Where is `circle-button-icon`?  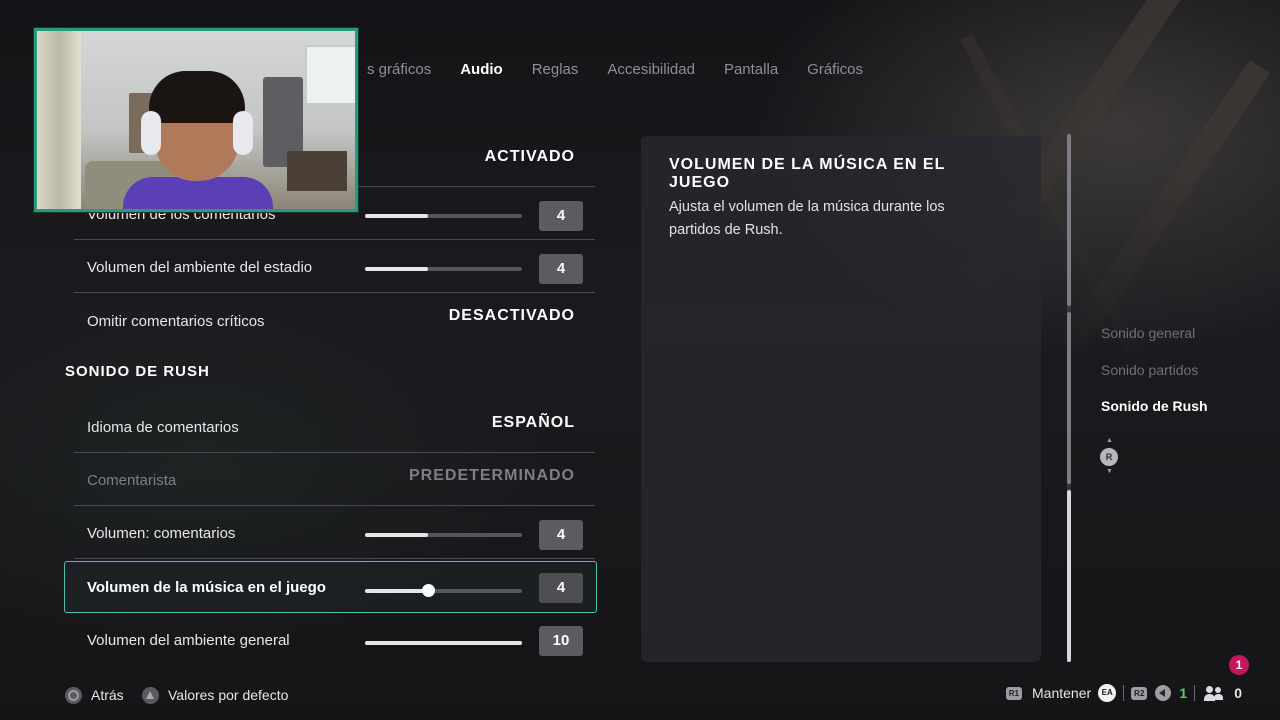 circle-button-icon is located at coordinates (73, 695).